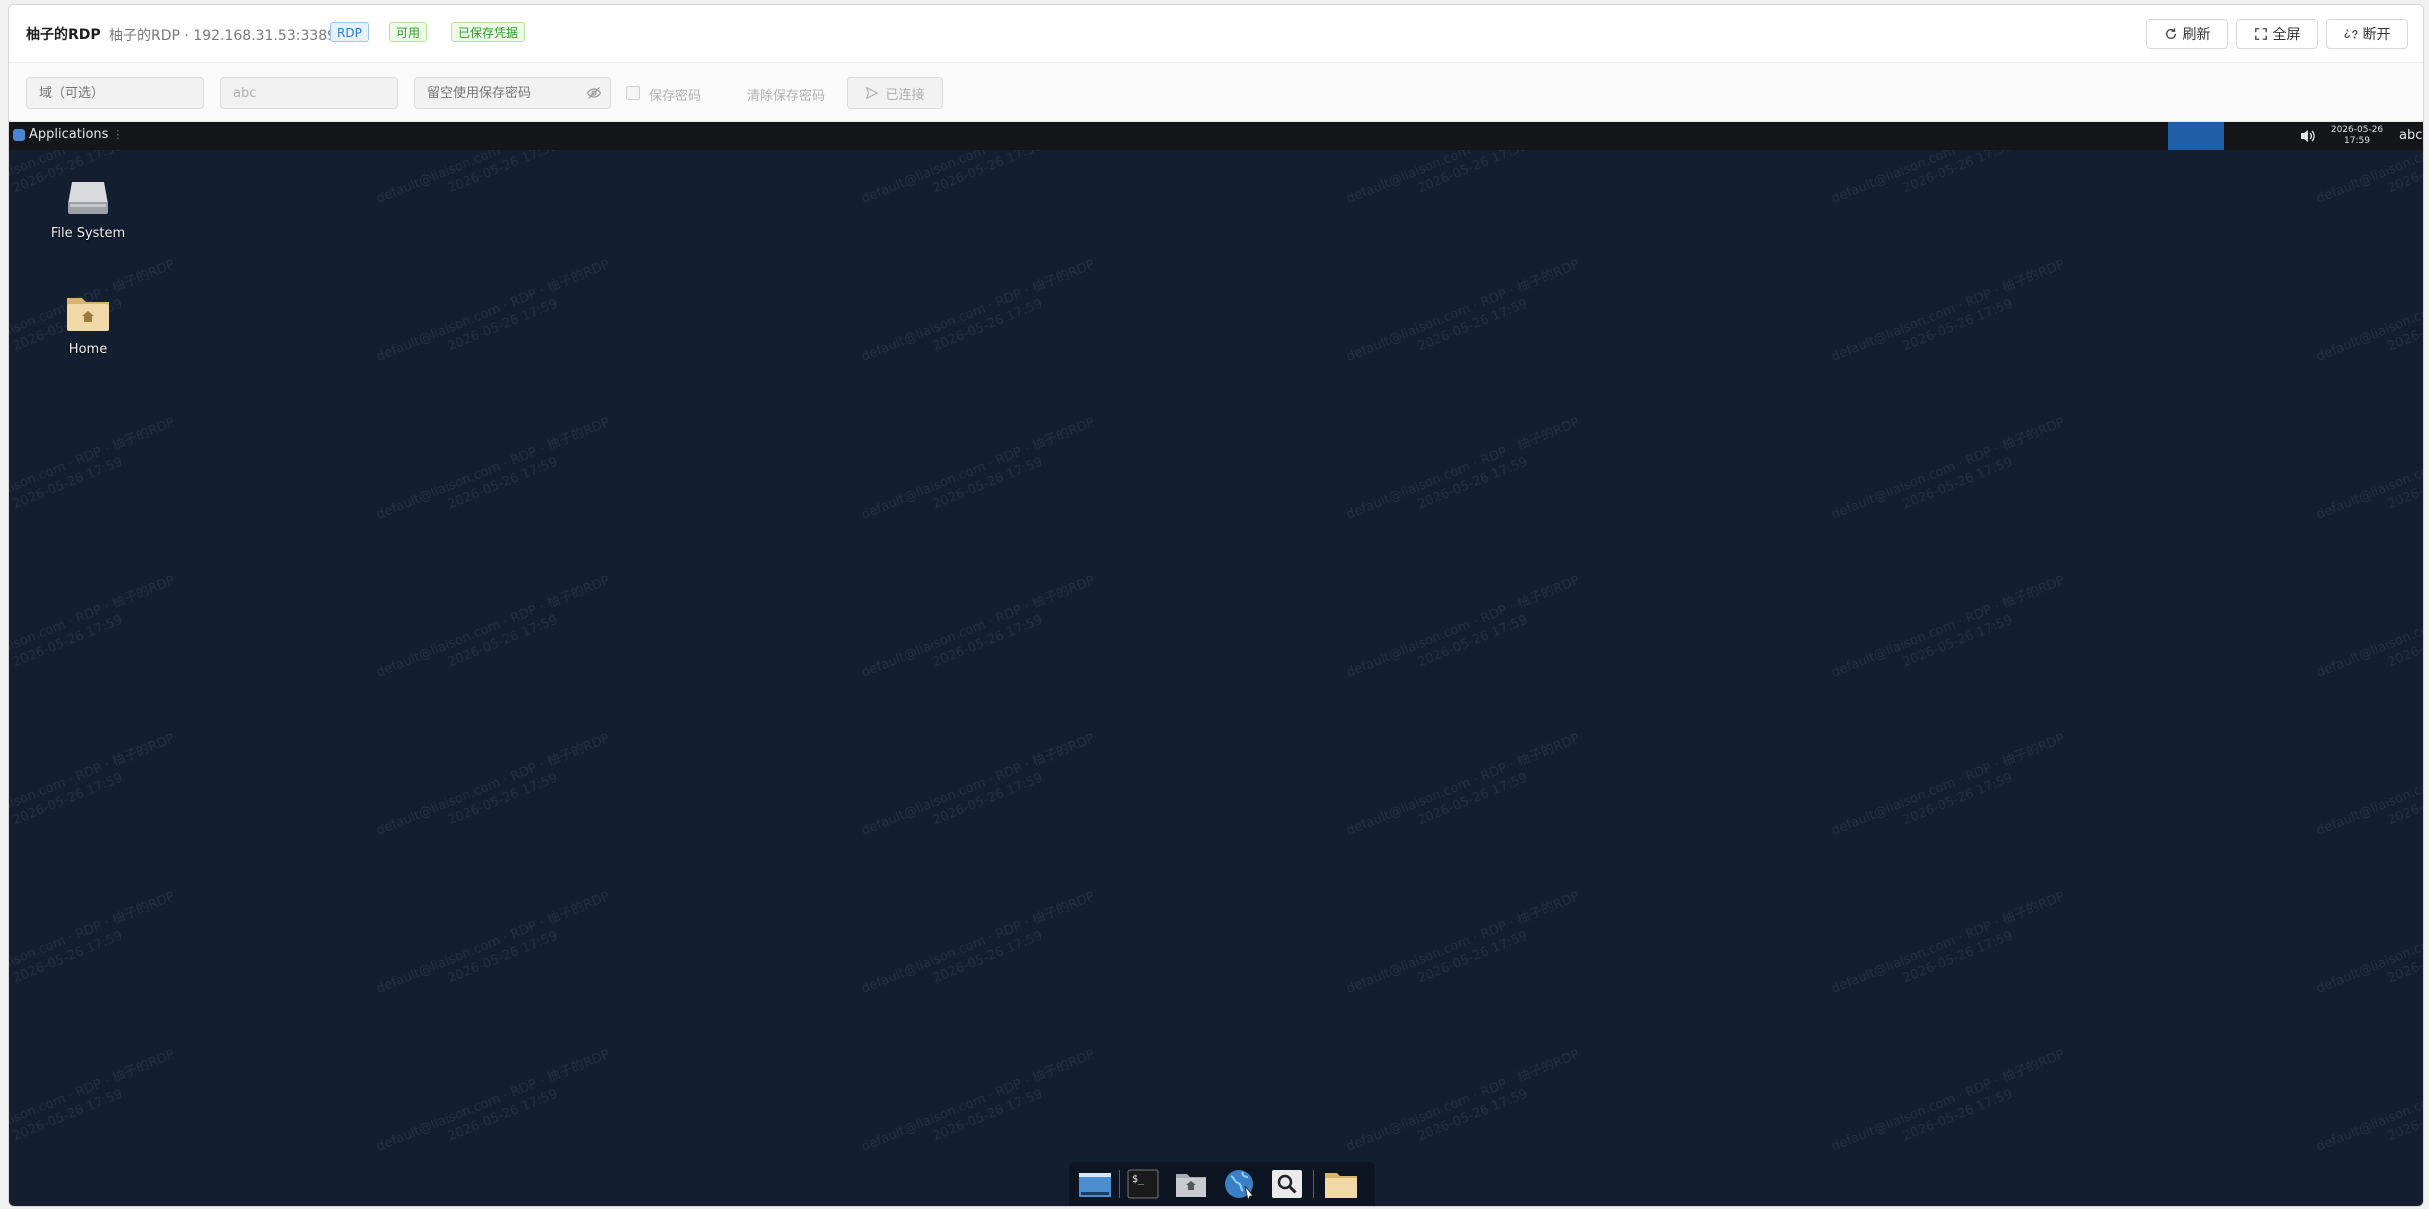  Describe the element at coordinates (118, 134) in the screenshot. I see `menu-handle-icon: ⋮` at that location.